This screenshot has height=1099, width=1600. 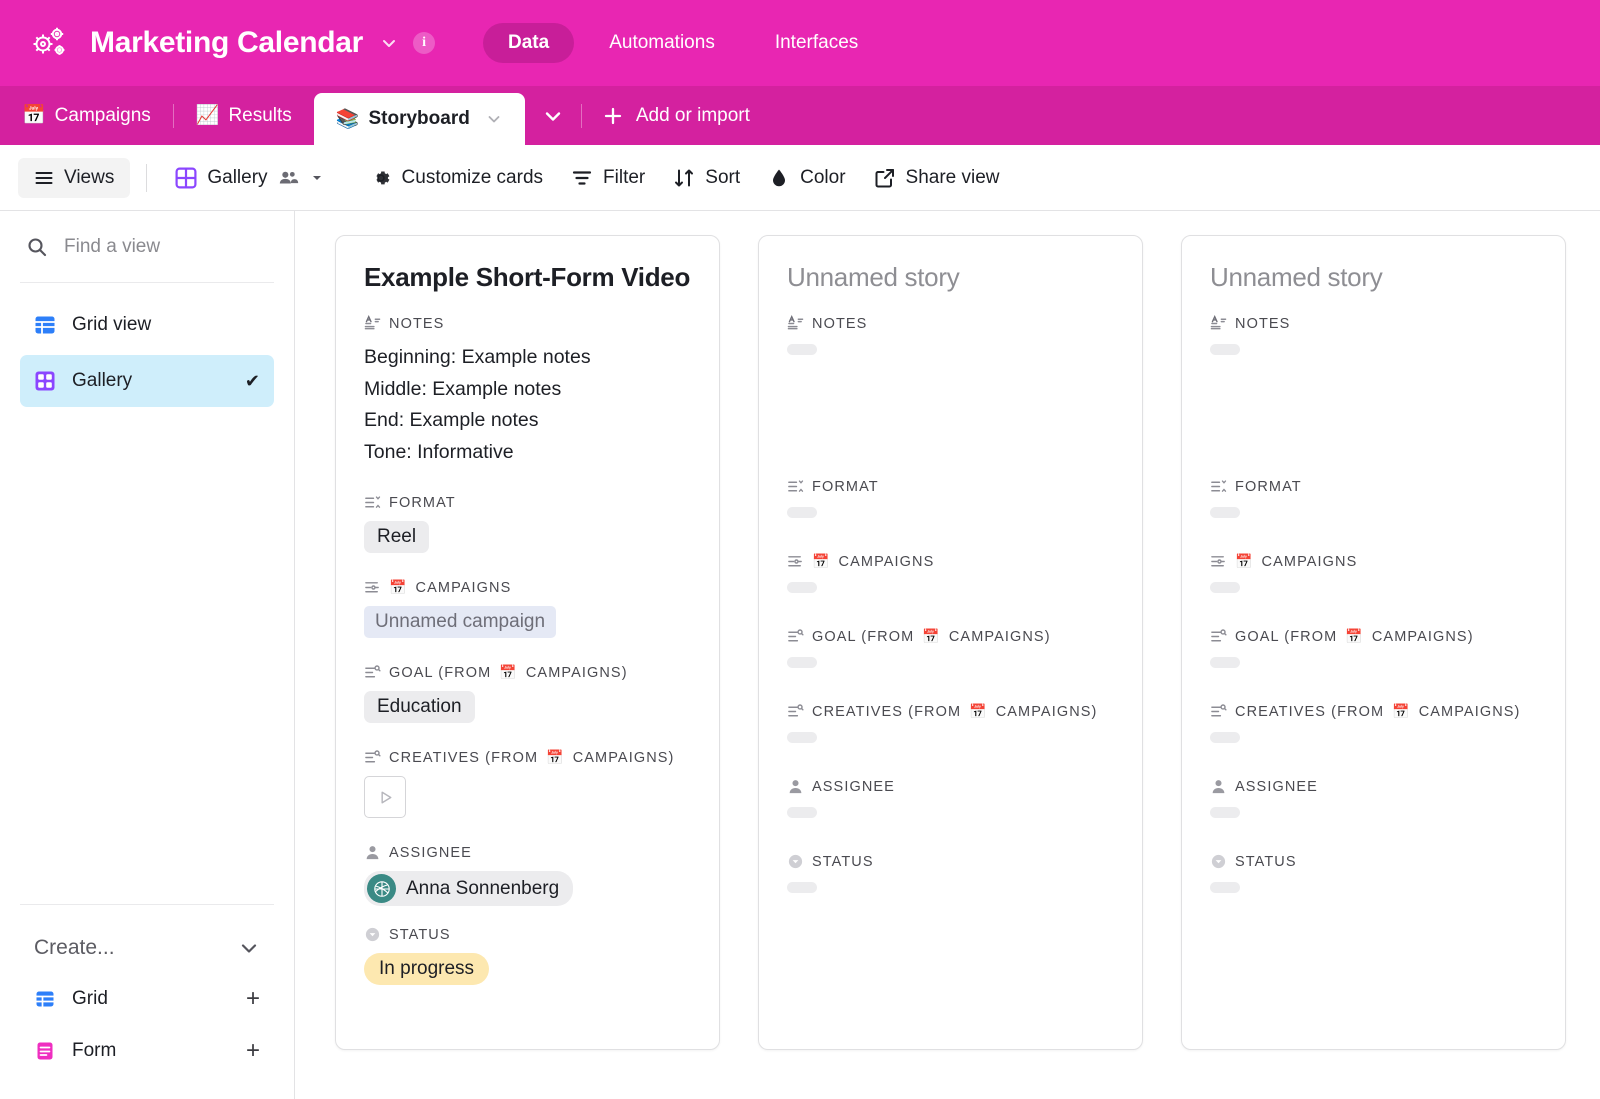 What do you see at coordinates (950, 561) in the screenshot?
I see `field-label-campaigns: 📅 CAMPAIGNS` at bounding box center [950, 561].